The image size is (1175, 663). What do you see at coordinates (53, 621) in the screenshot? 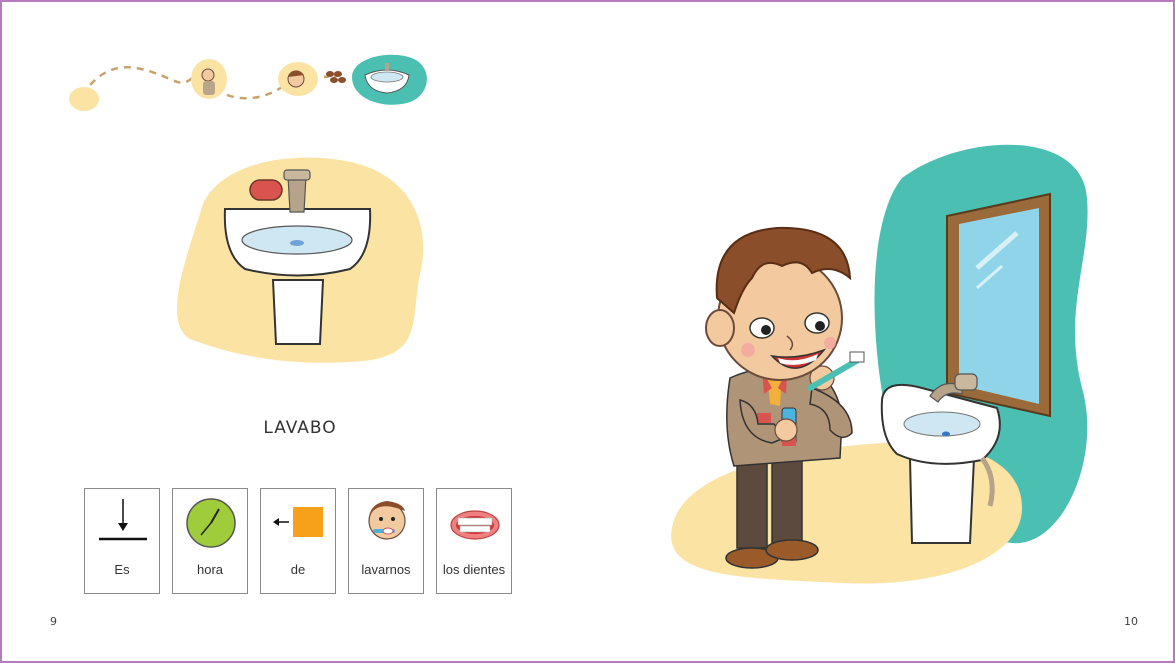
I see `page-number-left: 9` at bounding box center [53, 621].